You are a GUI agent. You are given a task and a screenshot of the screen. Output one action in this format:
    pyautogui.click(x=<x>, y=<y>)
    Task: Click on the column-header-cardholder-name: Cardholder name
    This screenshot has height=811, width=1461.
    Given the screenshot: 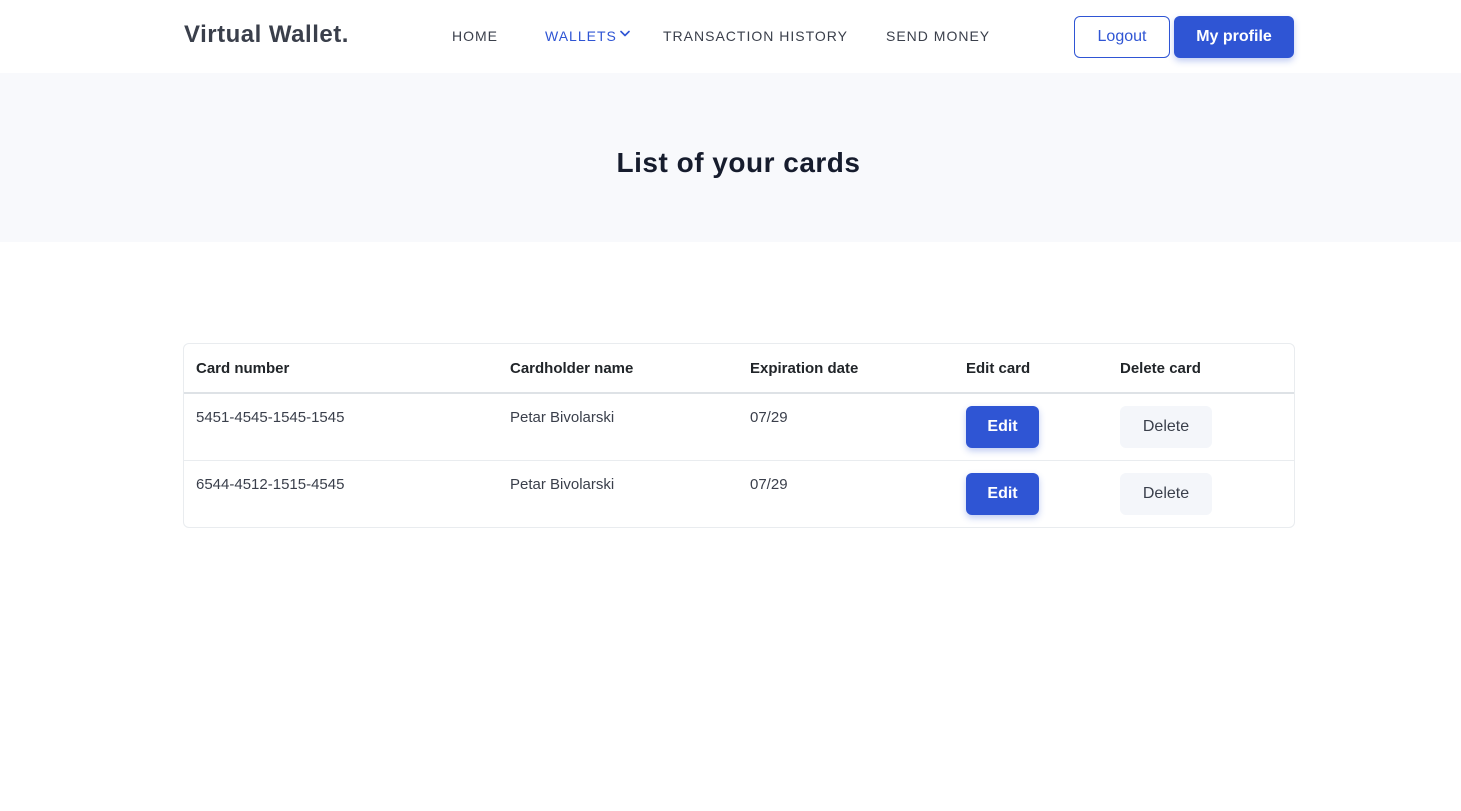 What is the action you would take?
    pyautogui.click(x=572, y=368)
    